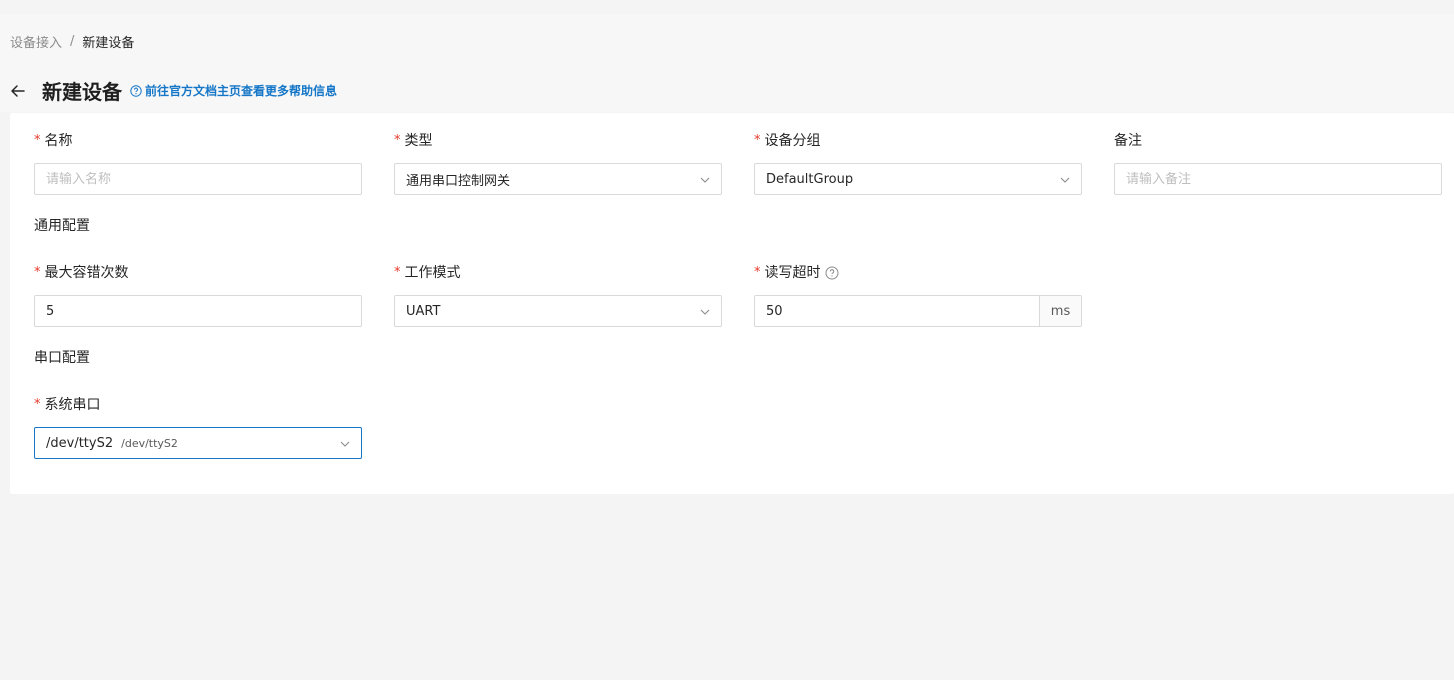 The height and width of the screenshot is (680, 1454). I want to click on general-config-section-title: 通用配置, so click(62, 226).